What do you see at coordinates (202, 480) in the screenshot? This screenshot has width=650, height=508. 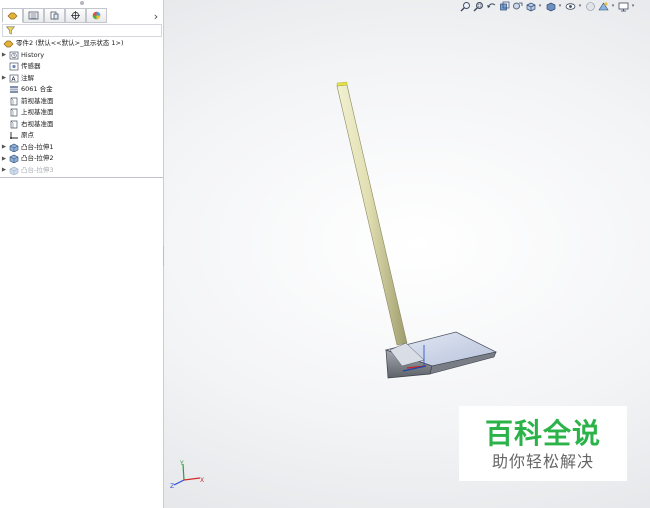 I see `triad-x-label: X` at bounding box center [202, 480].